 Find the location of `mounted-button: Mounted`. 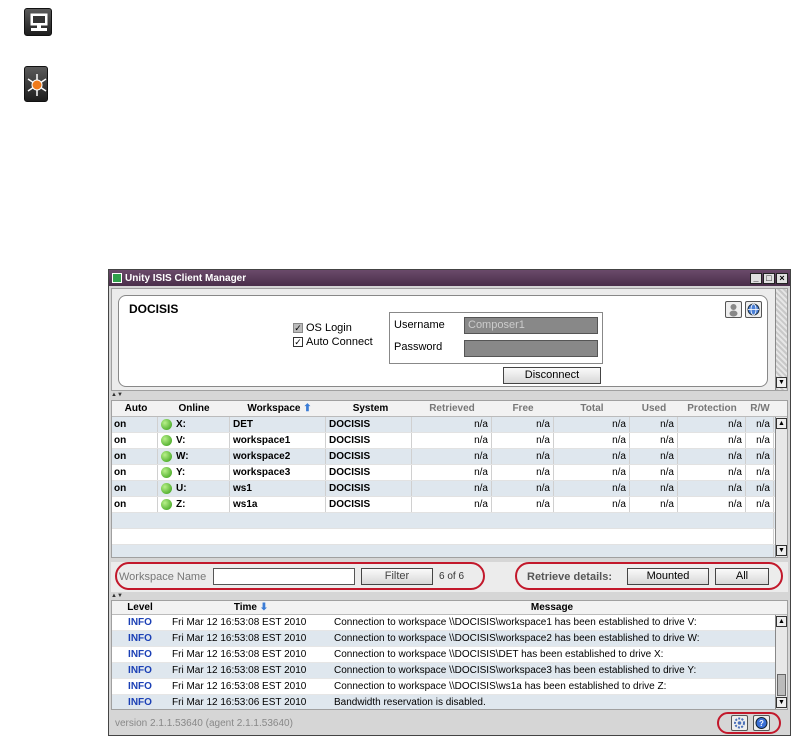

mounted-button: Mounted is located at coordinates (668, 576).